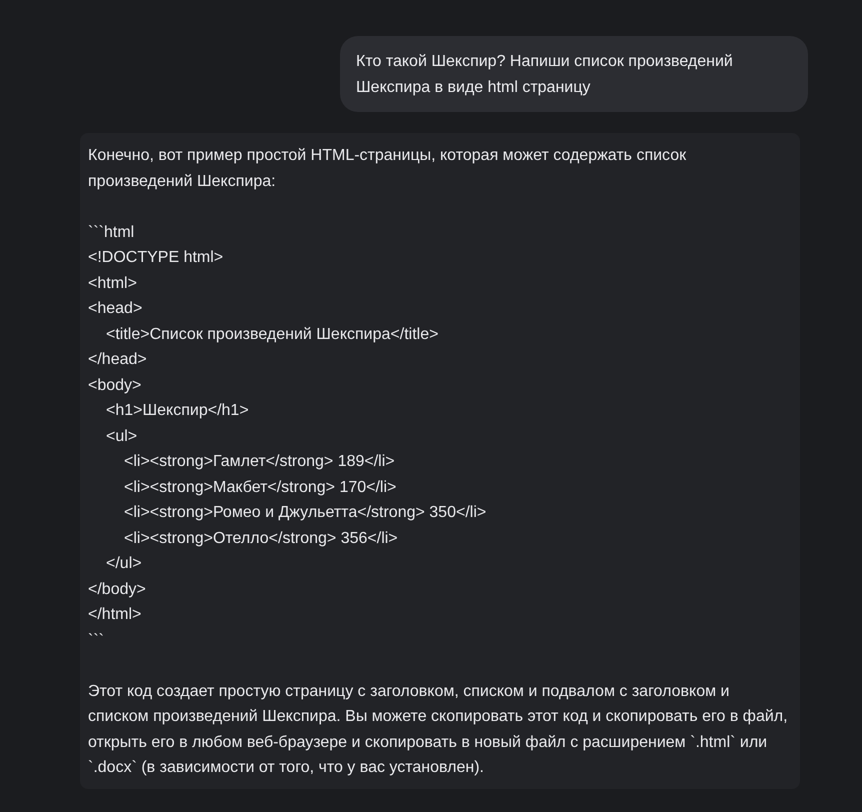 The height and width of the screenshot is (812, 862). Describe the element at coordinates (272, 334) in the screenshot. I see `code-line: <title>Список произведений Шекспира</title>` at that location.